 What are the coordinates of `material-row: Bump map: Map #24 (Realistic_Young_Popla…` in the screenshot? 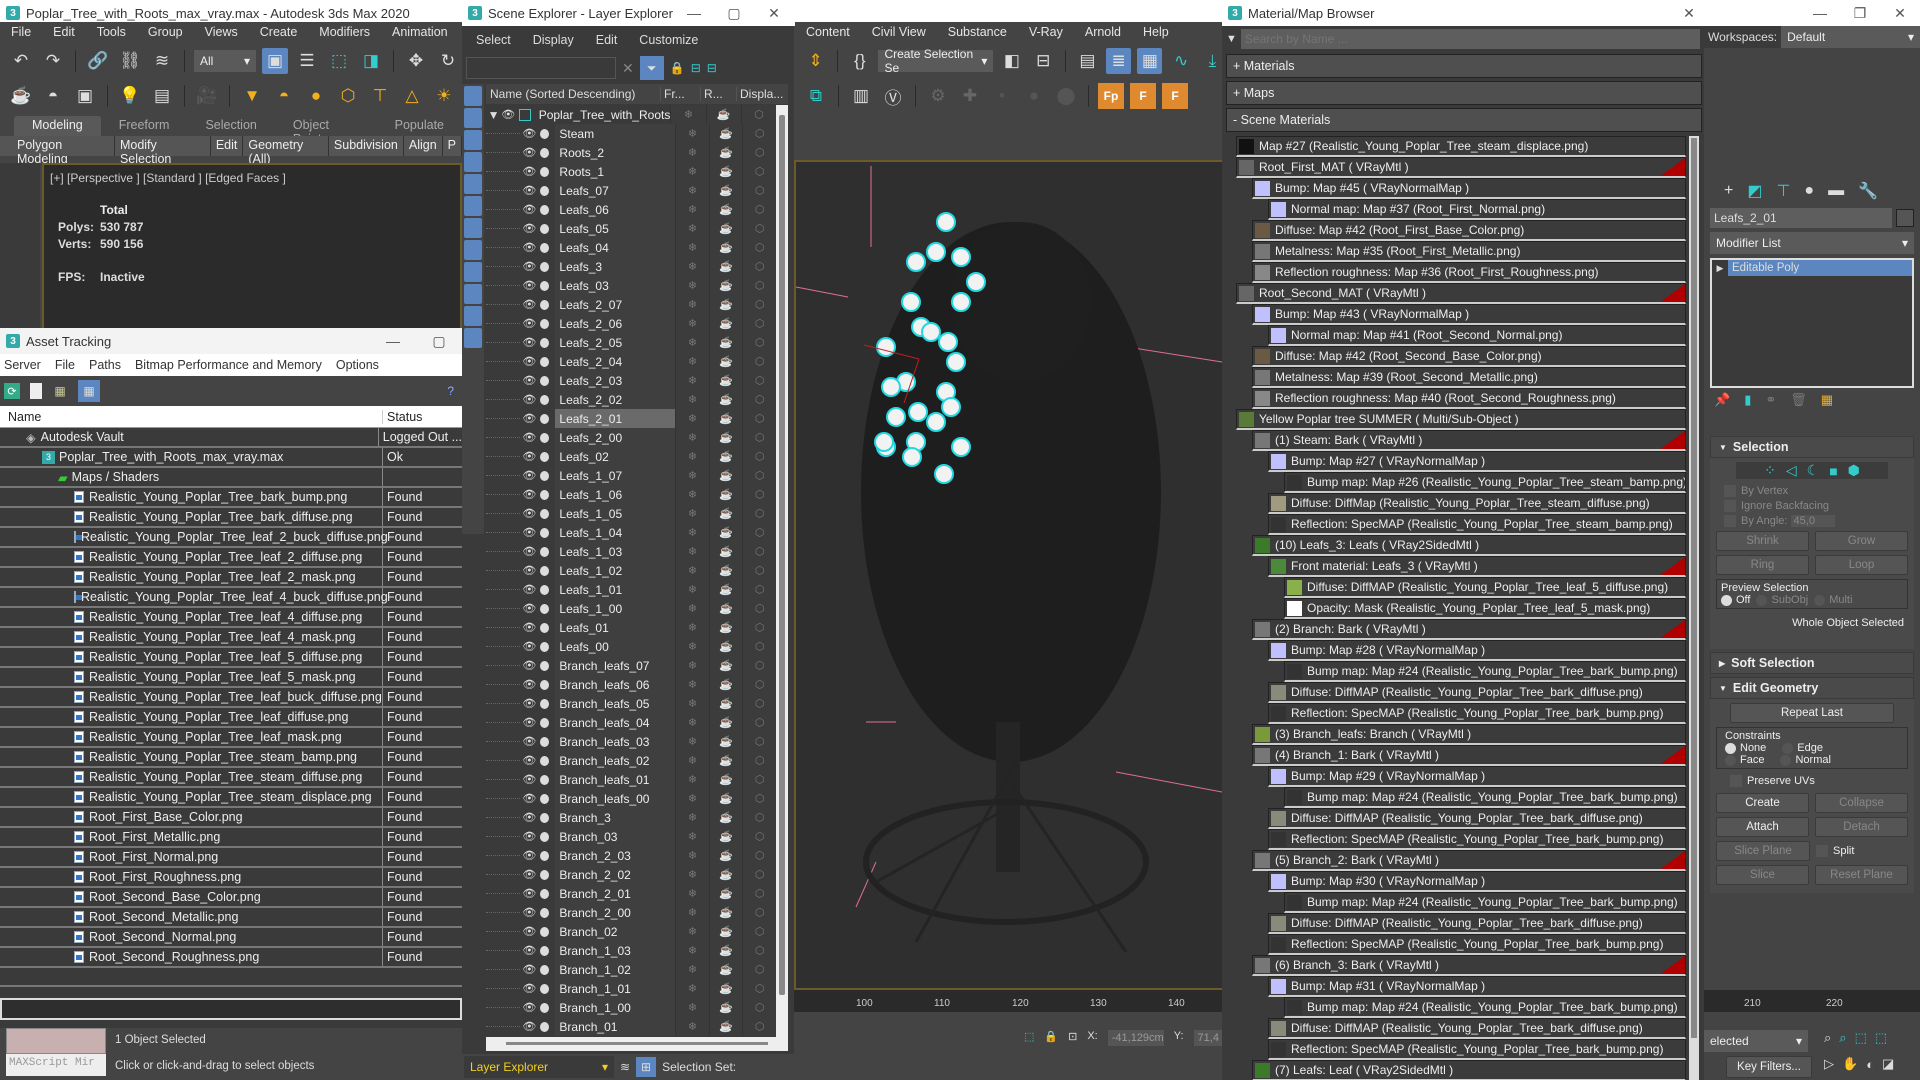 It's located at (1485, 671).